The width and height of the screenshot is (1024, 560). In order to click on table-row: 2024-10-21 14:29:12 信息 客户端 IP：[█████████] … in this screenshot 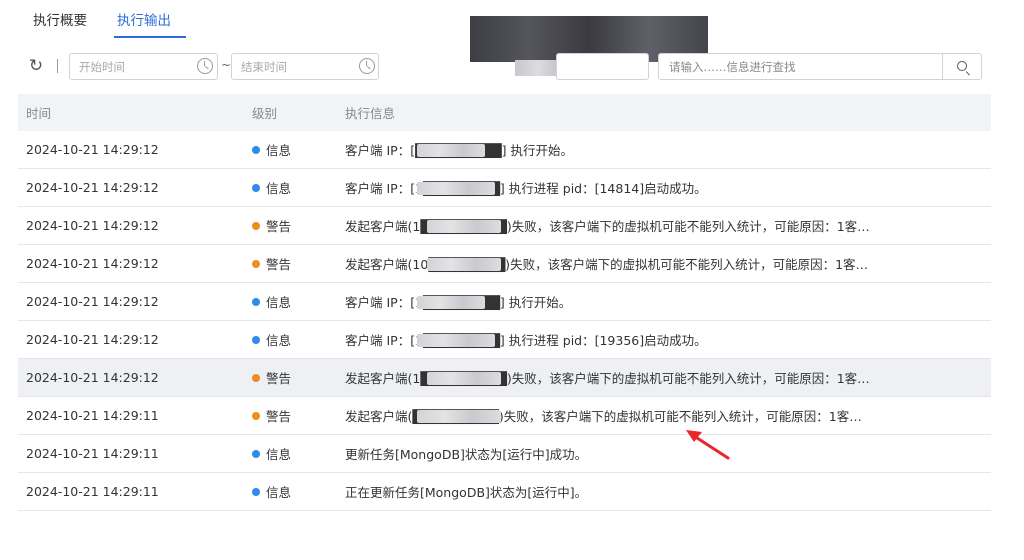, I will do `click(504, 150)`.